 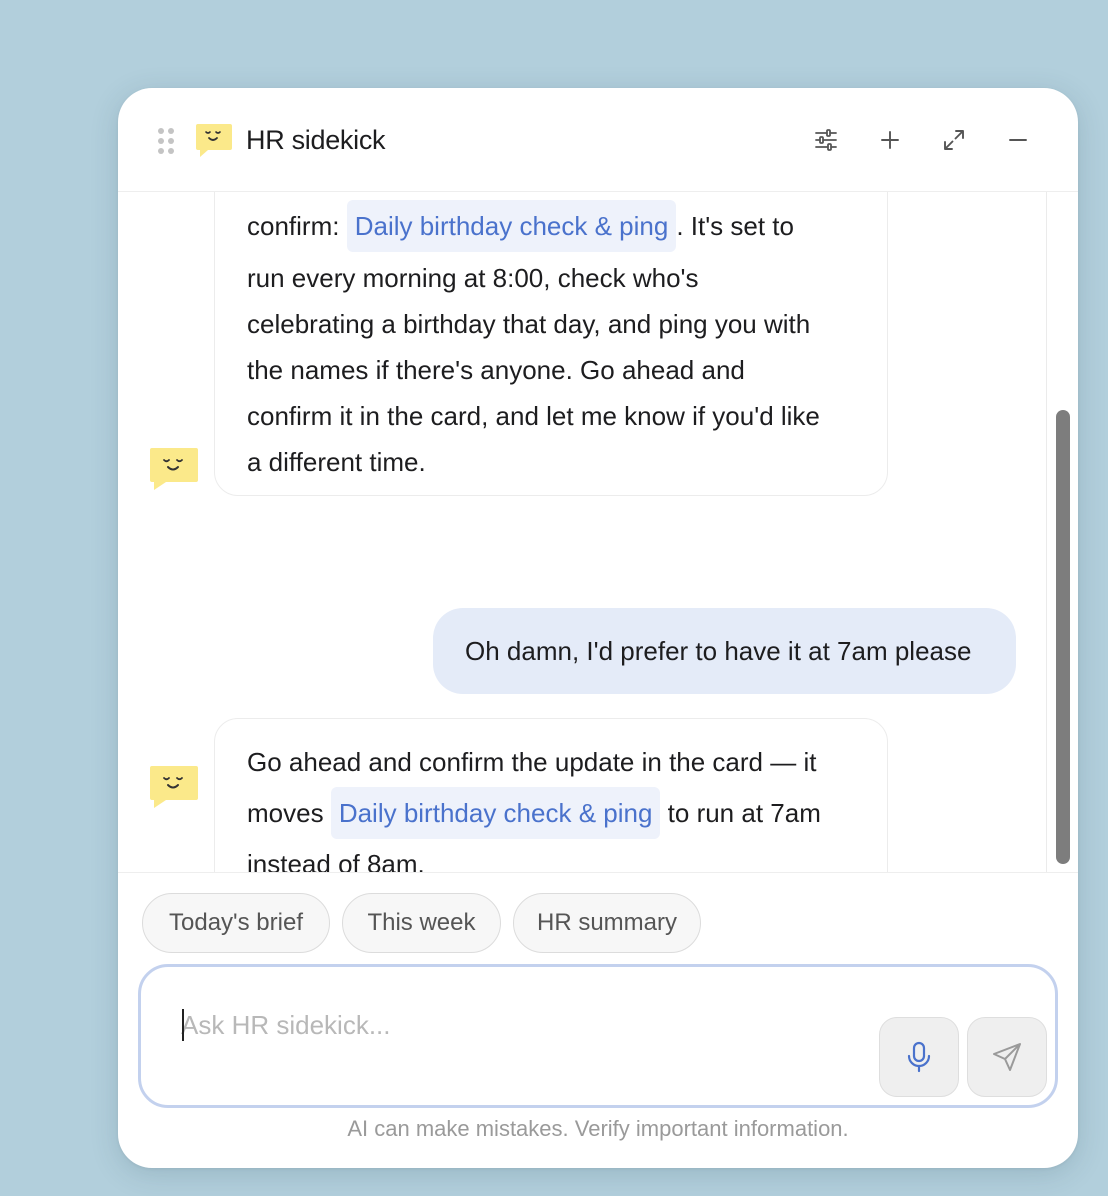 I want to click on voice-input-button, so click(x=919, y=1057).